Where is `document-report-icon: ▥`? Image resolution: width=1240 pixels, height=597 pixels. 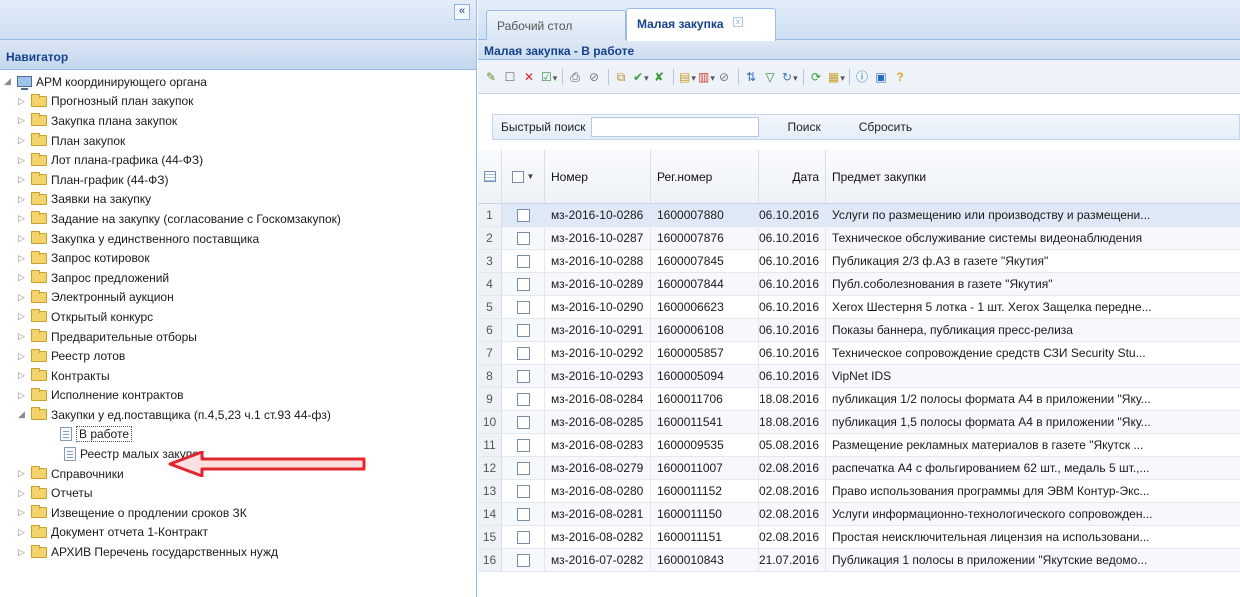 document-report-icon: ▥ is located at coordinates (705, 77).